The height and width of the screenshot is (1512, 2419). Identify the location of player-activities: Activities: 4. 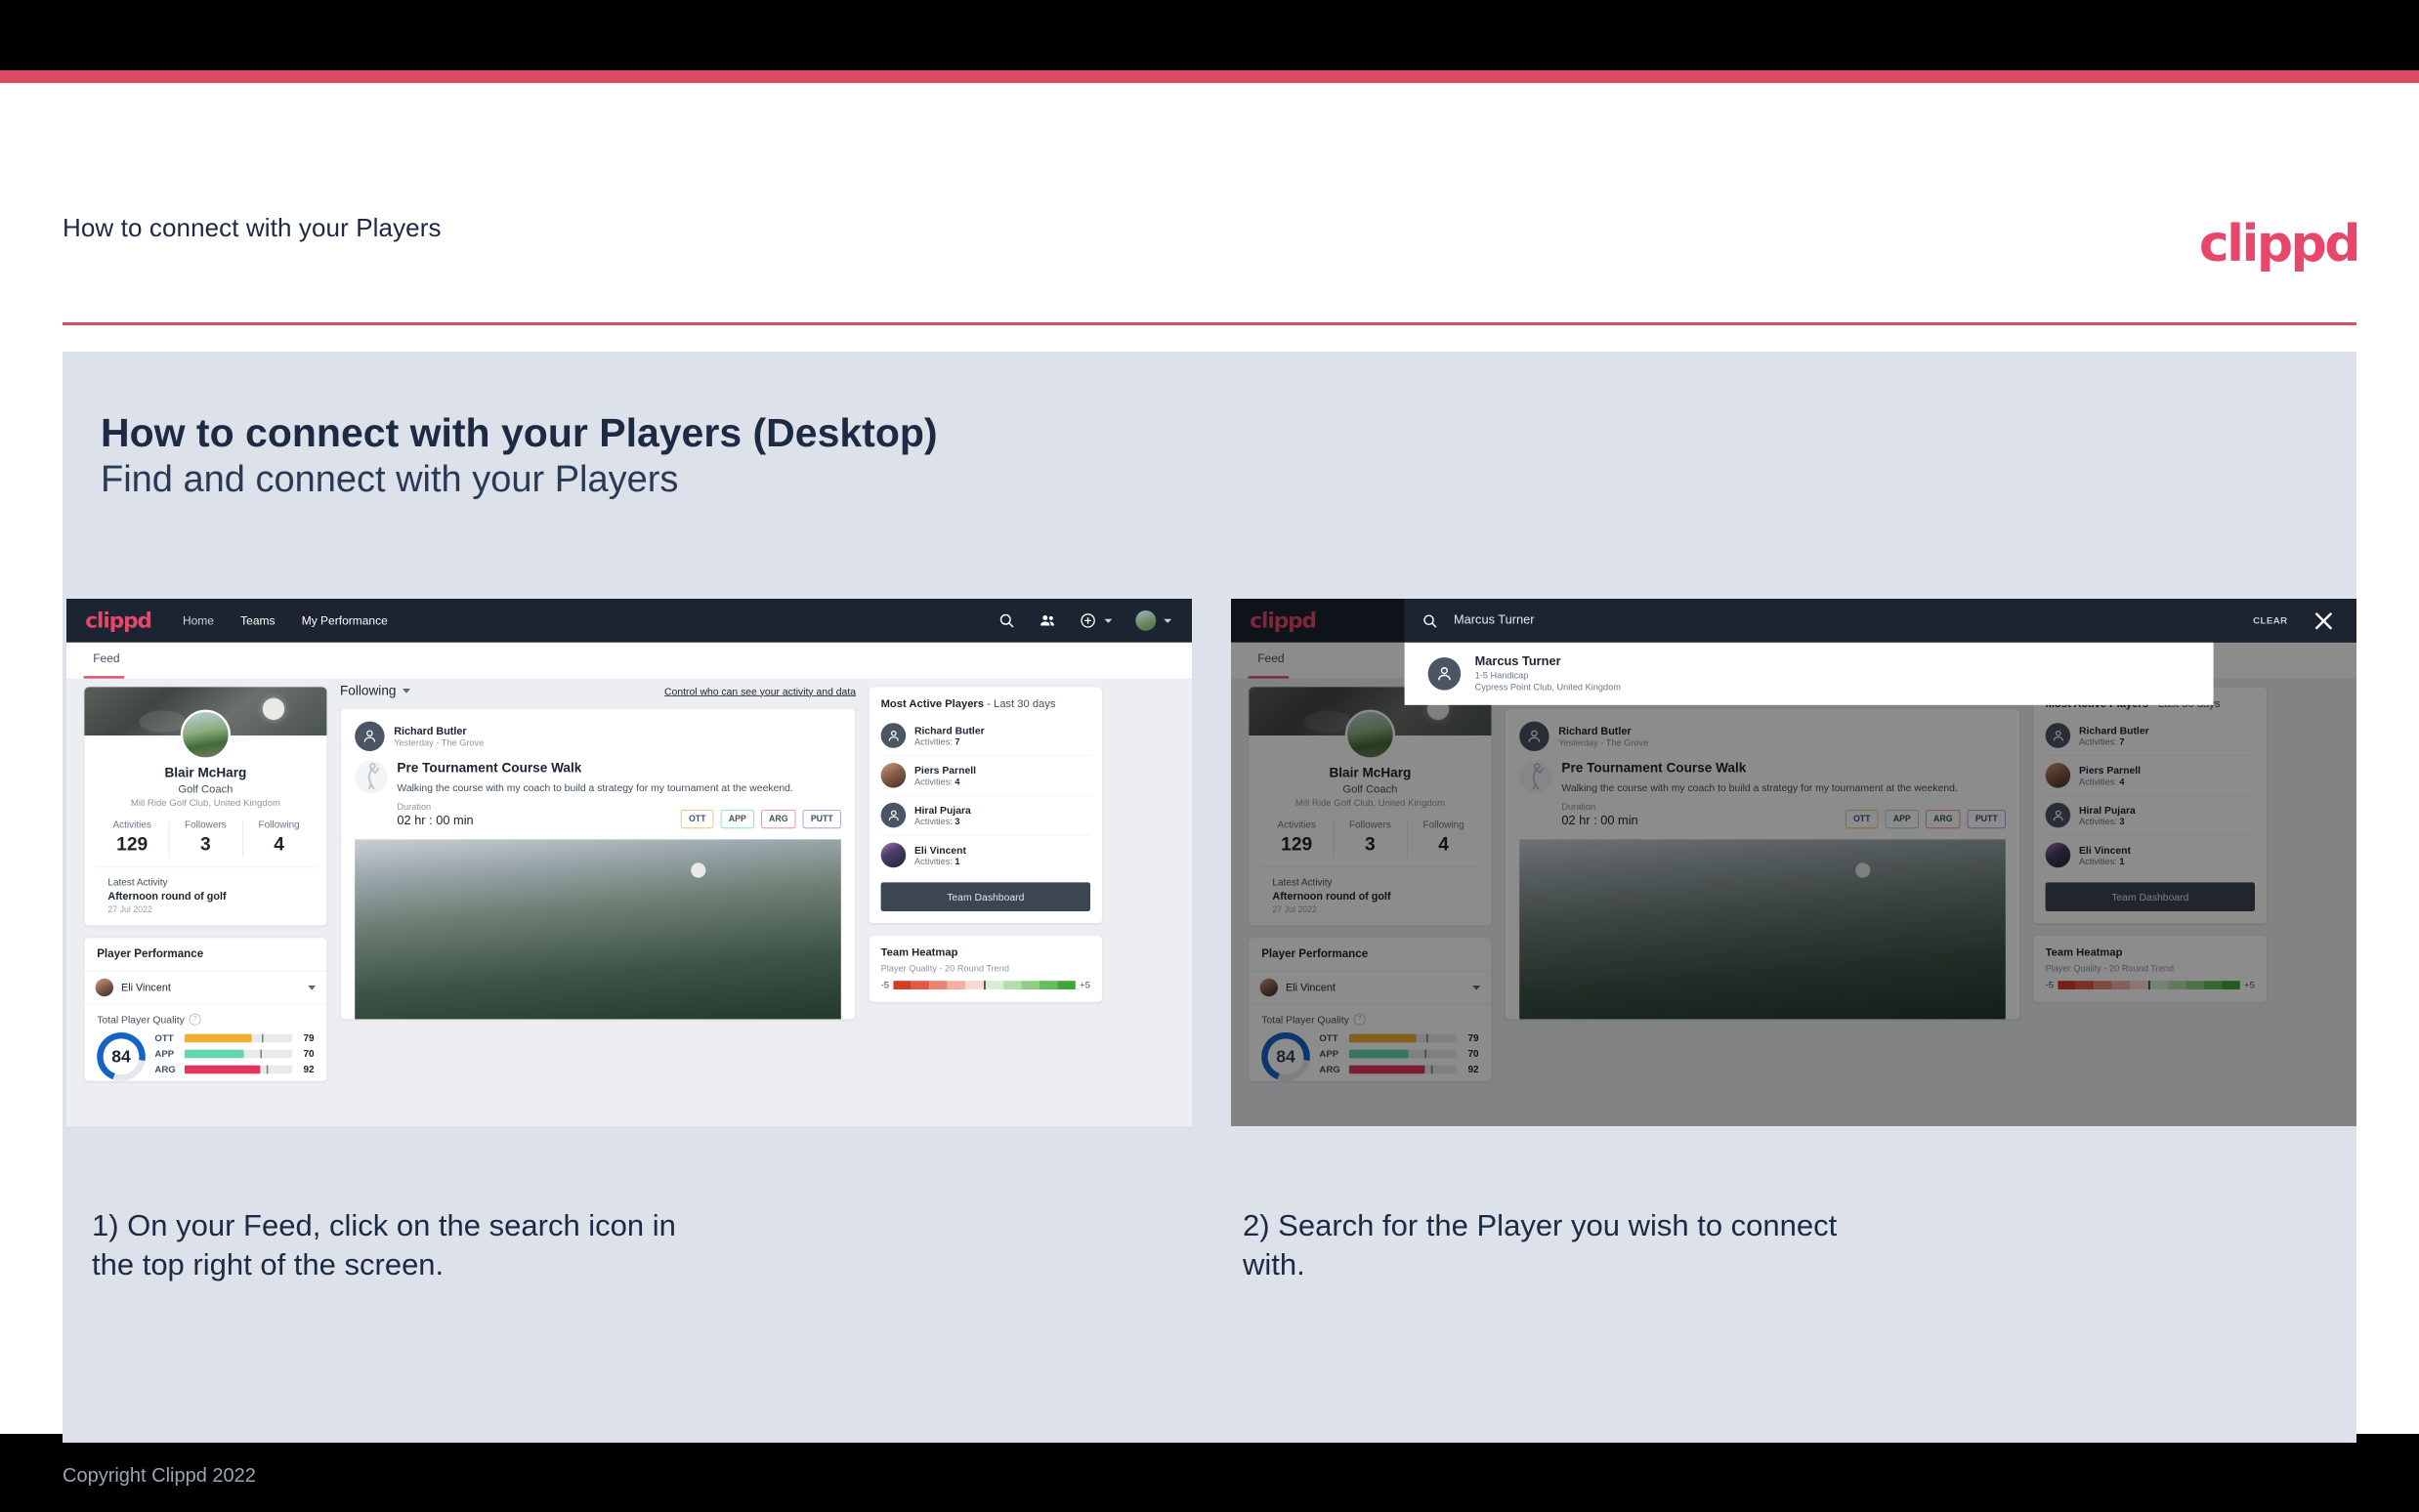
(945, 782).